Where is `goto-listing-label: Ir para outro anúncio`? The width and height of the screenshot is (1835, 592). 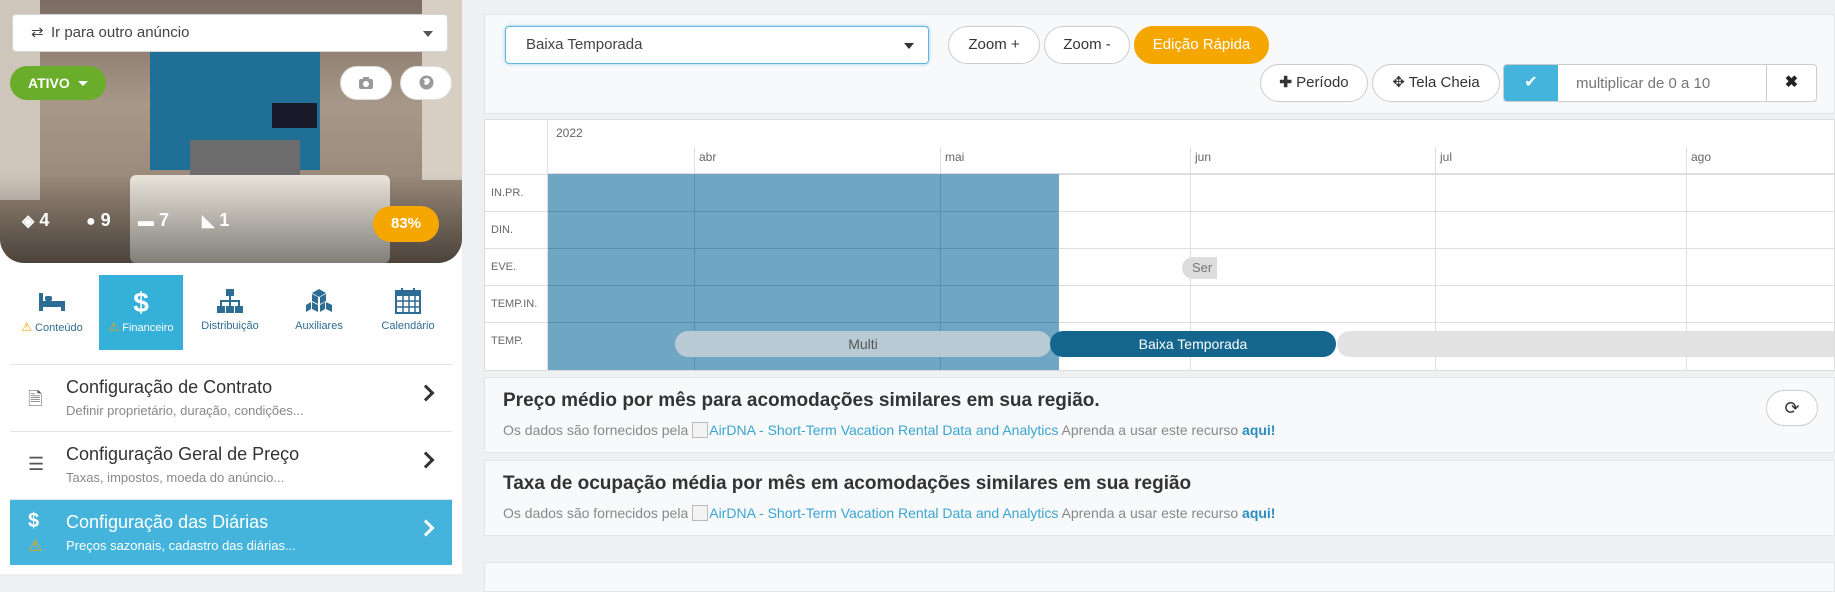 goto-listing-label: Ir para outro anúncio is located at coordinates (120, 32).